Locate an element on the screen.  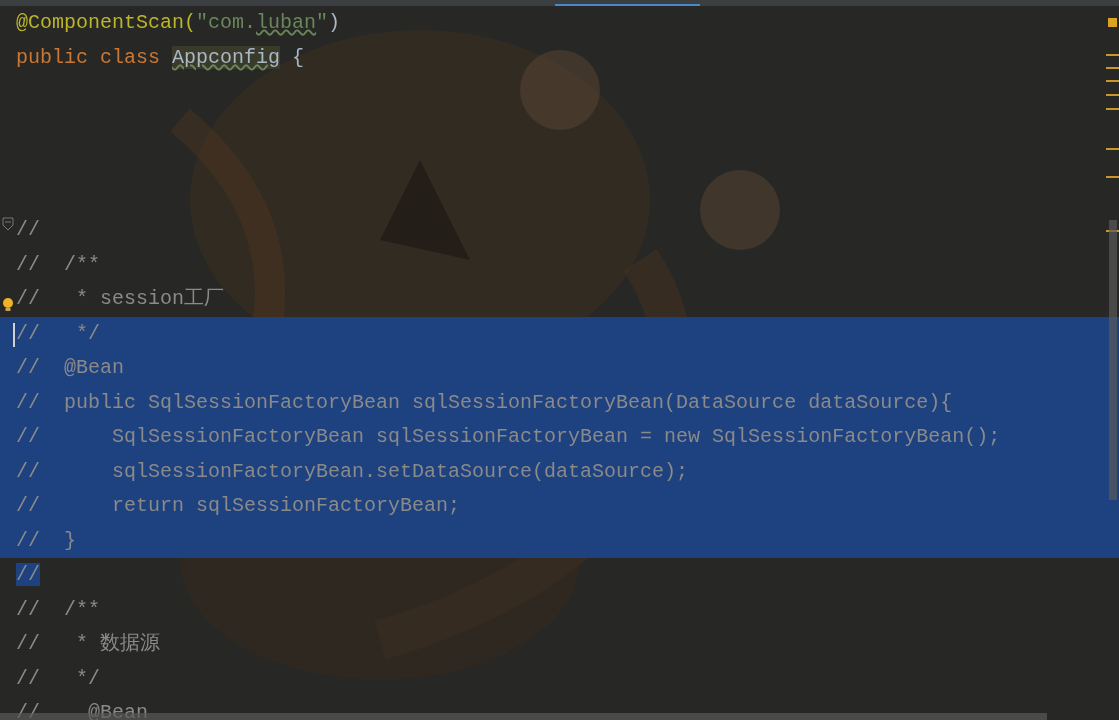
code-line: public class Appconfig { is located at coordinates (160, 57).